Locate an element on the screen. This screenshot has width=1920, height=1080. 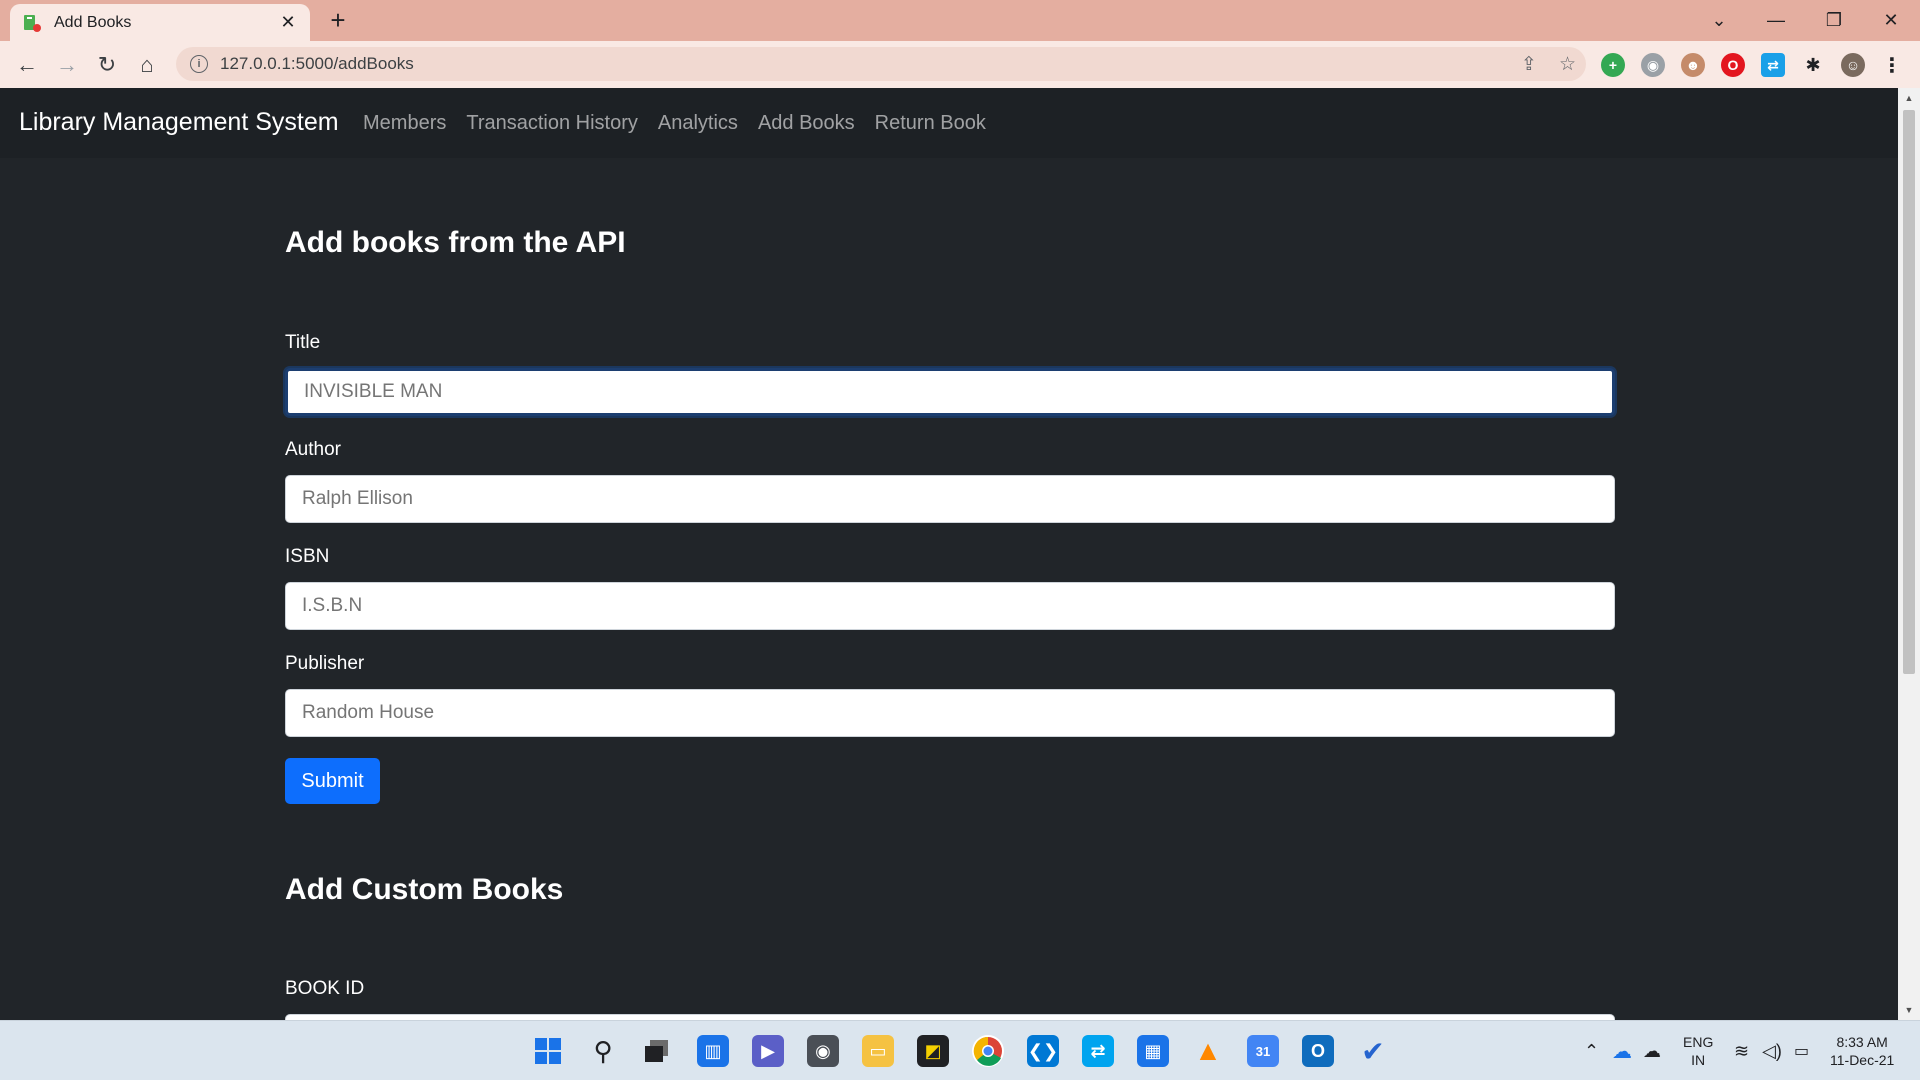
camera-icon: ◉ is located at coordinates (823, 1051).